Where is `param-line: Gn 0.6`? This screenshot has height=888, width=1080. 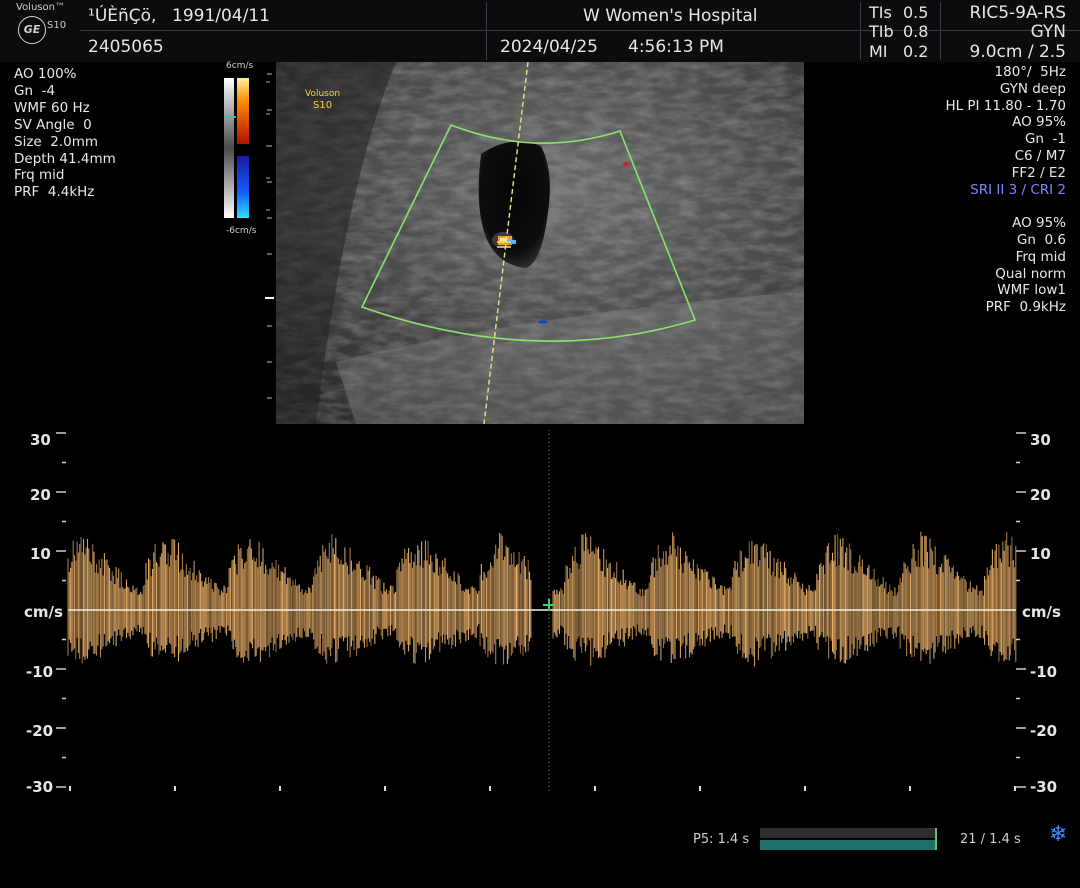
param-line: Gn 0.6 is located at coordinates (1041, 239).